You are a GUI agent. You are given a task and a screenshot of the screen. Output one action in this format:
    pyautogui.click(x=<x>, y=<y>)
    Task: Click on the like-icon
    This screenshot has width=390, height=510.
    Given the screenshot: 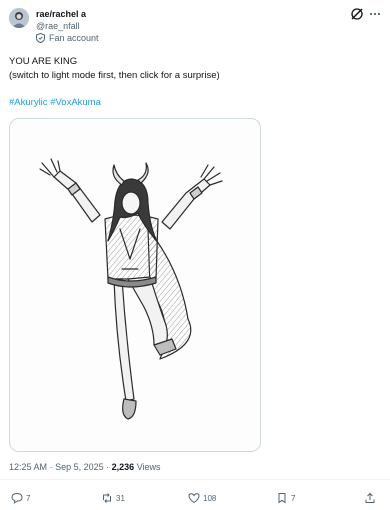 What is the action you would take?
    pyautogui.click(x=194, y=498)
    